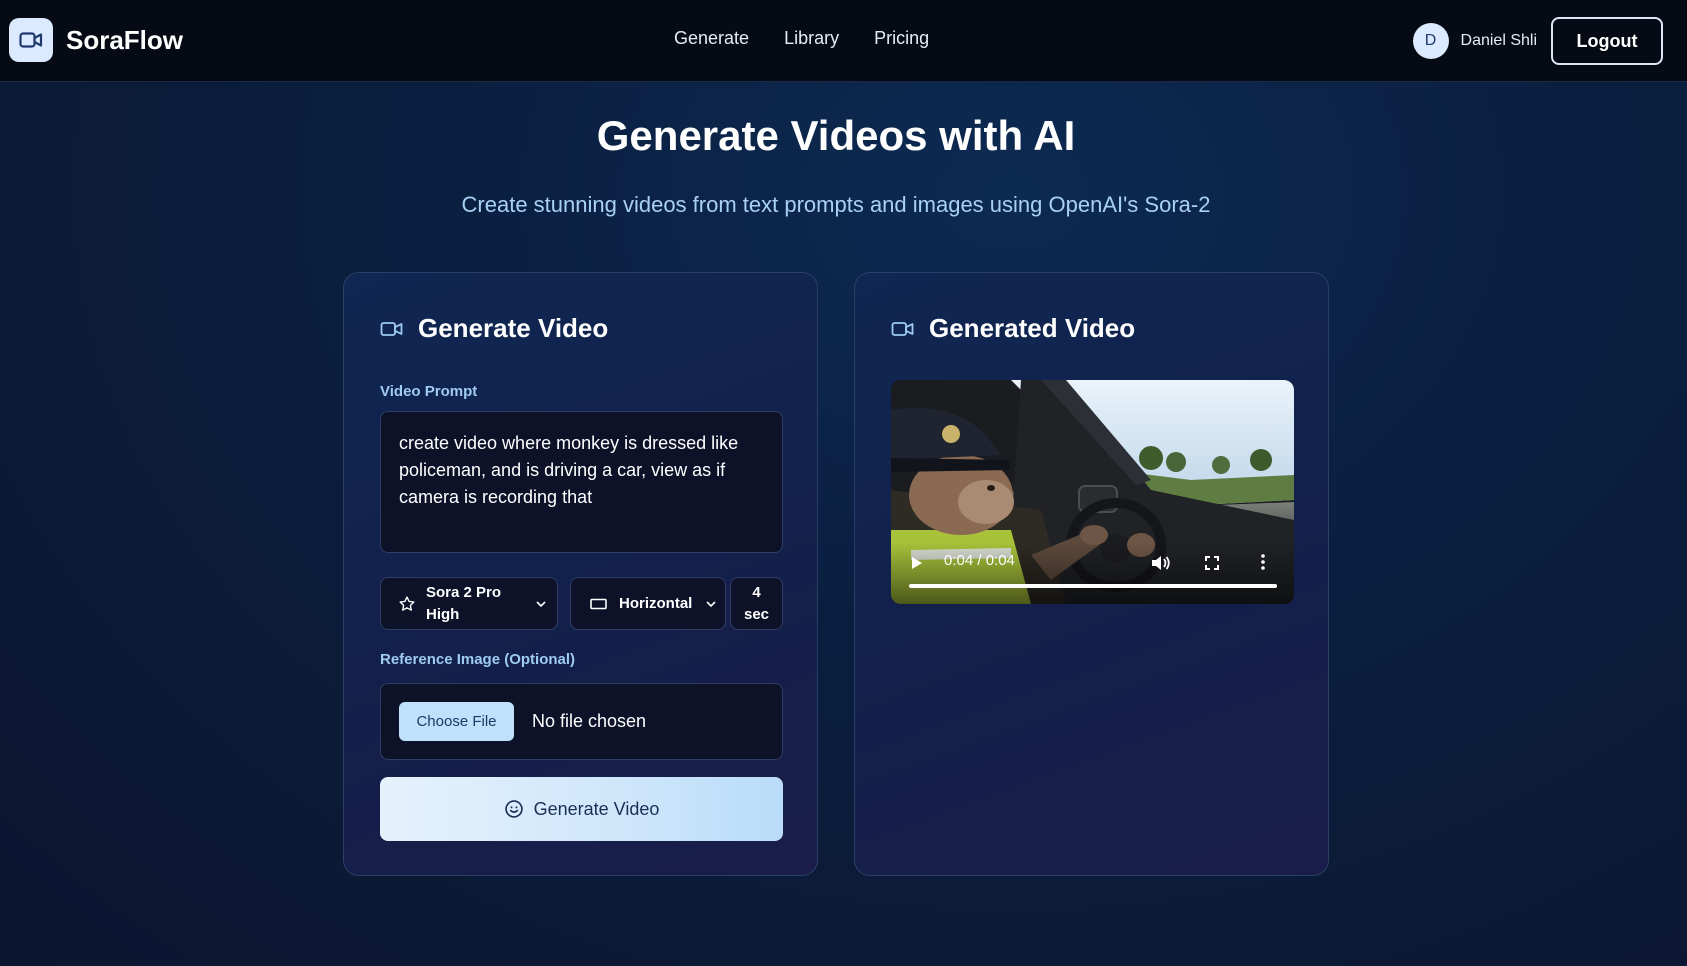 This screenshot has width=1687, height=966. What do you see at coordinates (598, 604) in the screenshot?
I see `rectangle-icon` at bounding box center [598, 604].